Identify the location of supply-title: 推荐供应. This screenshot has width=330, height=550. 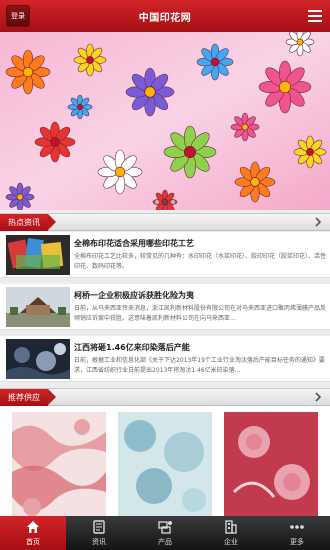
(28, 397).